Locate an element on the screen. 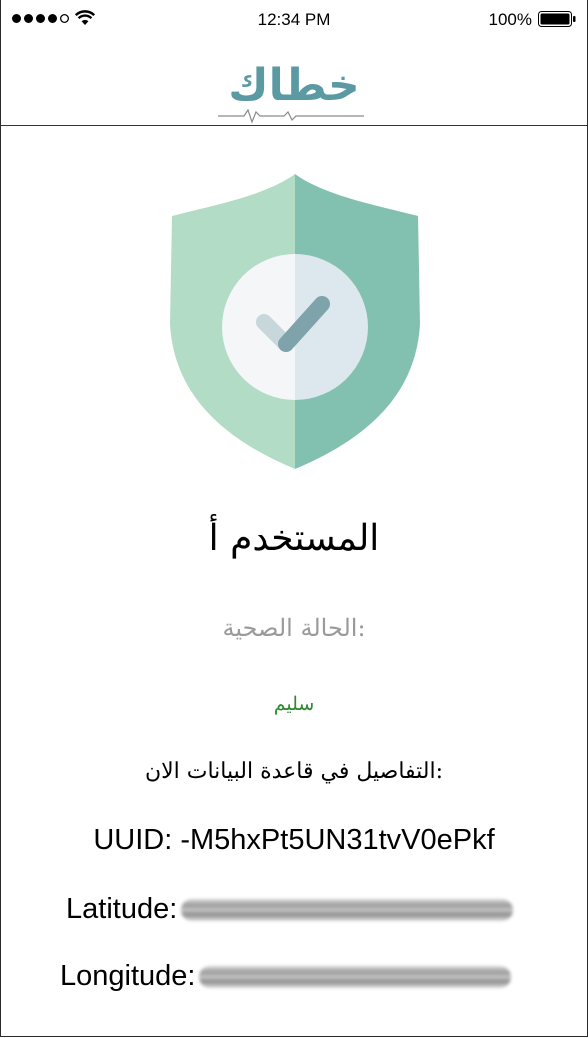  latitude-redacted-value is located at coordinates (347, 909).